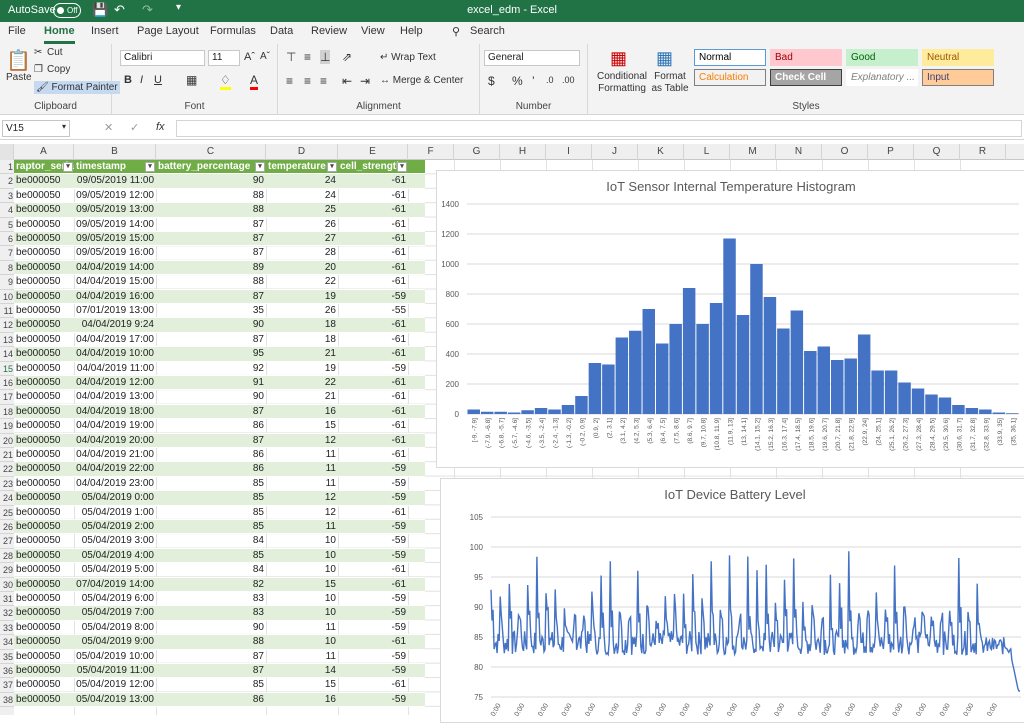 The image size is (1024, 724). Describe the element at coordinates (7, 282) in the screenshot. I see `row-header: 9` at that location.